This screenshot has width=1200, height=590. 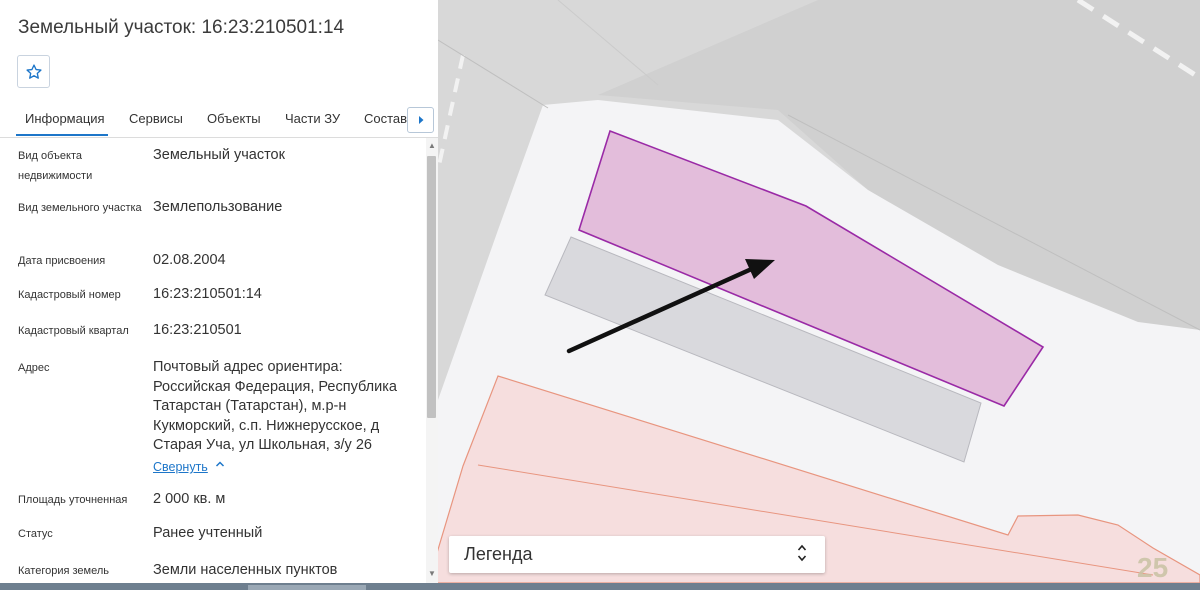 I want to click on tab-information: Информация, so click(x=65, y=118).